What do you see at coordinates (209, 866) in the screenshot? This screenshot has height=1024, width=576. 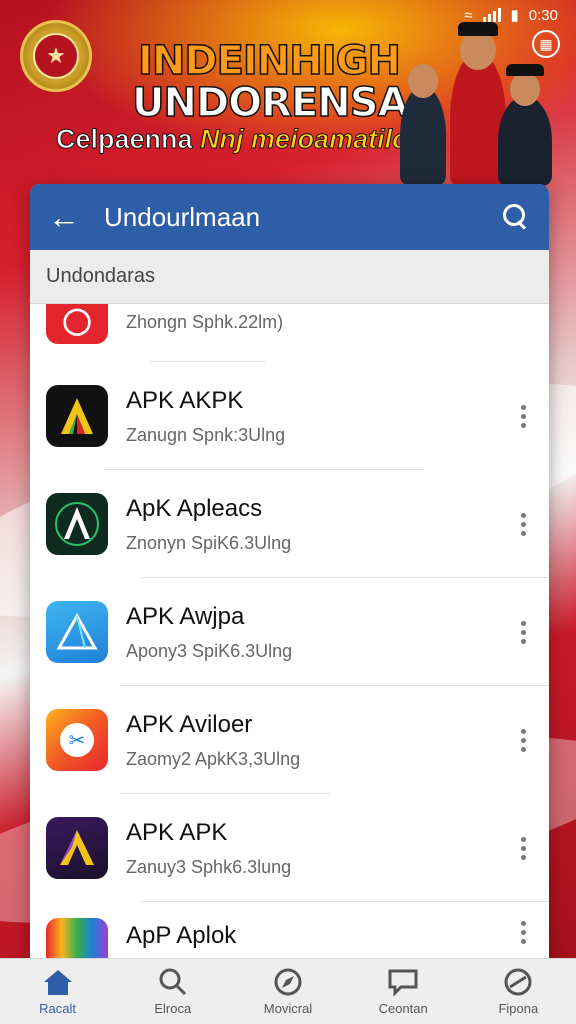 I see `app-meta: Zanuy3 Sphk6.3lung` at bounding box center [209, 866].